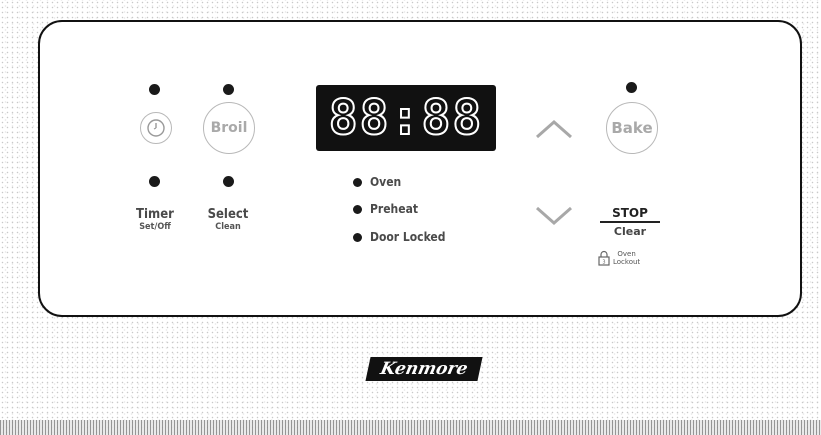 The height and width of the screenshot is (435, 821). I want to click on select-sub-label: Clean, so click(228, 227).